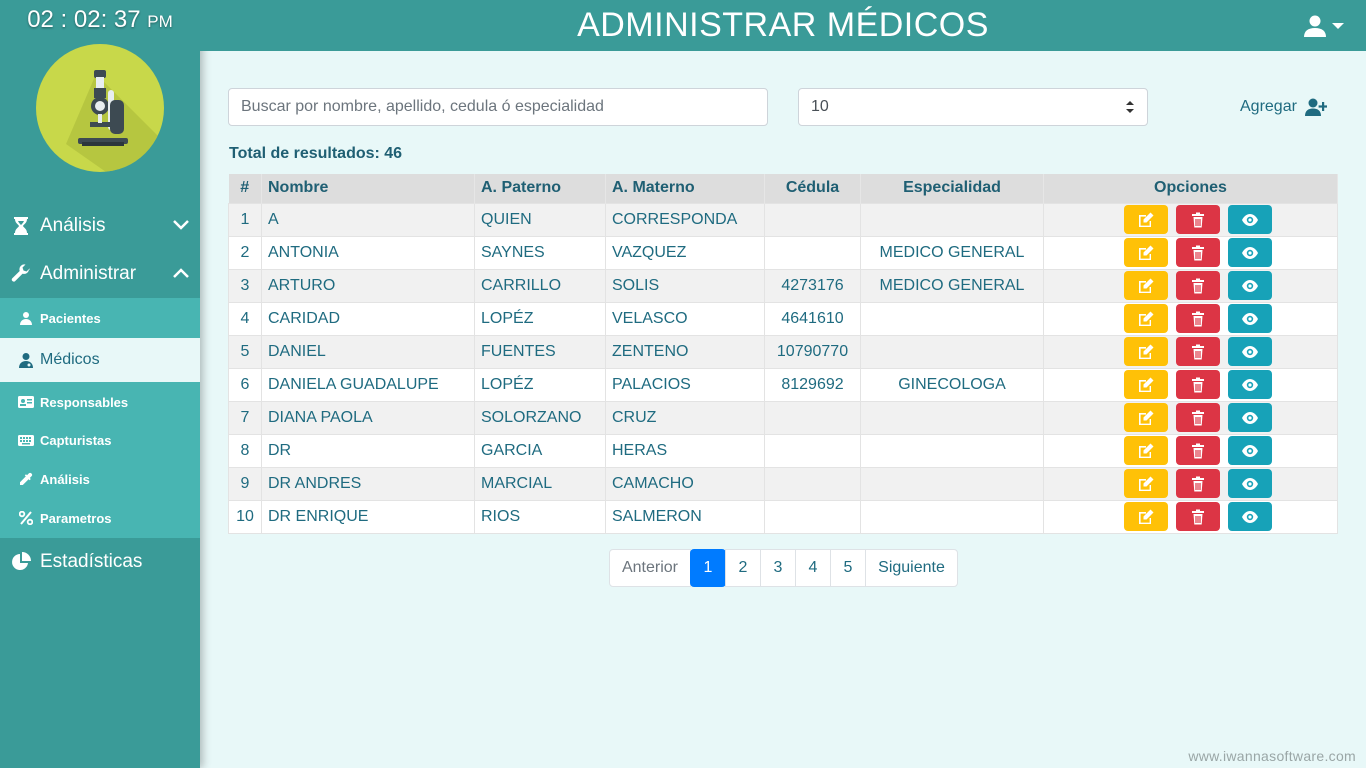 This screenshot has height=768, width=1366. What do you see at coordinates (100, 402) in the screenshot?
I see `submenu-item-responsables: Responsables` at bounding box center [100, 402].